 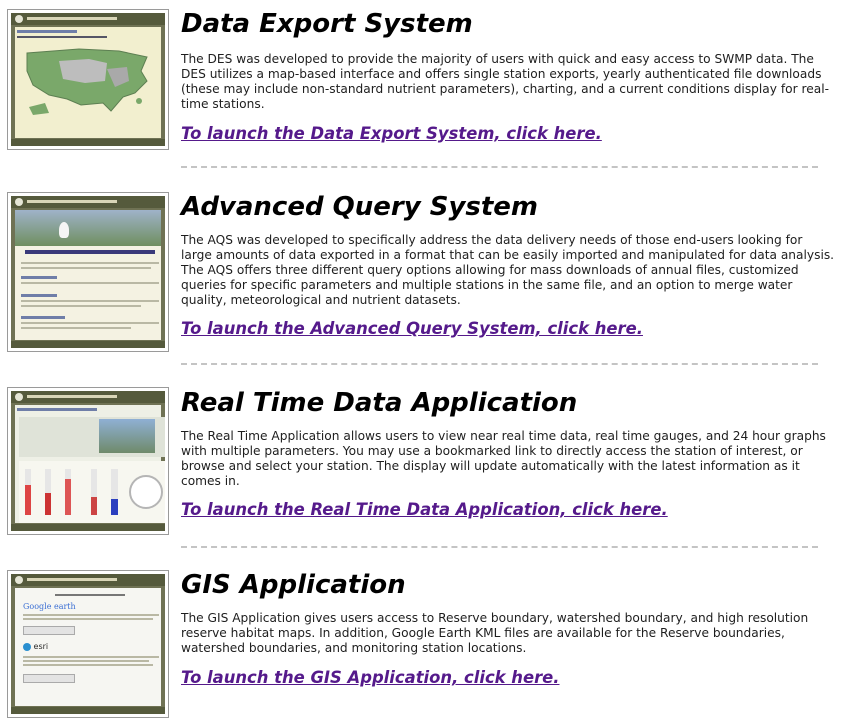 What do you see at coordinates (327, 24) in the screenshot?
I see `des-title: Data Export System` at bounding box center [327, 24].